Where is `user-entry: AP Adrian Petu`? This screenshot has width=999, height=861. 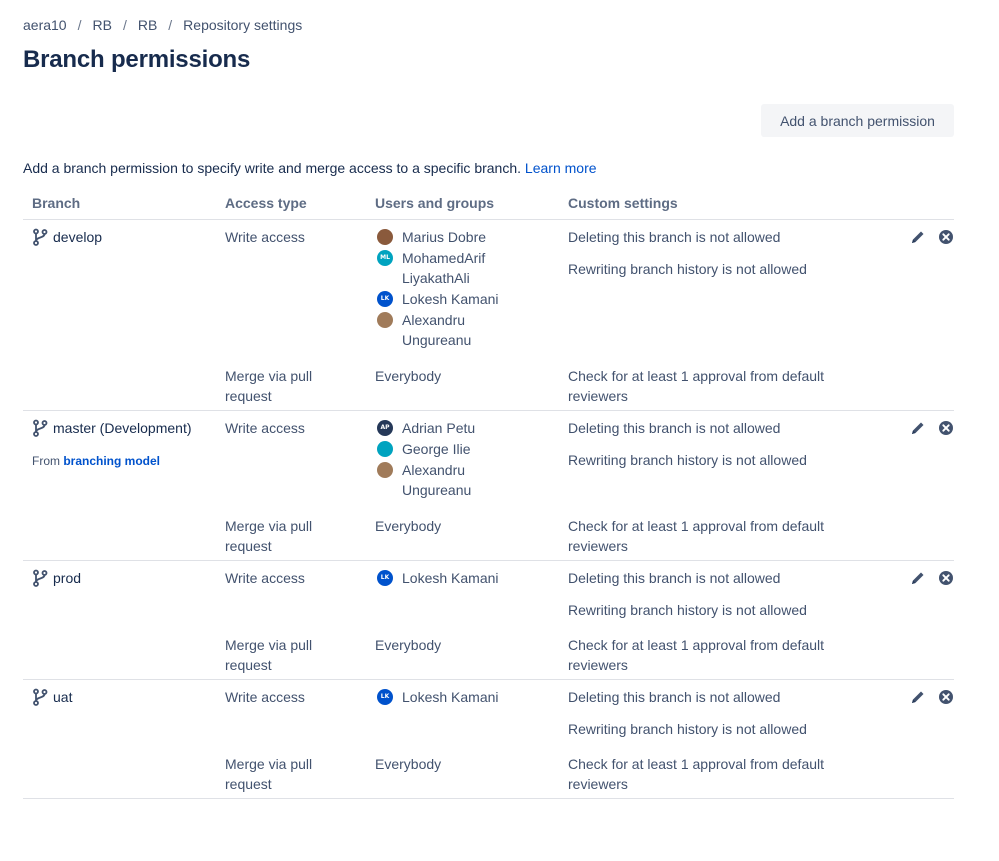 user-entry: AP Adrian Petu is located at coordinates (471, 428).